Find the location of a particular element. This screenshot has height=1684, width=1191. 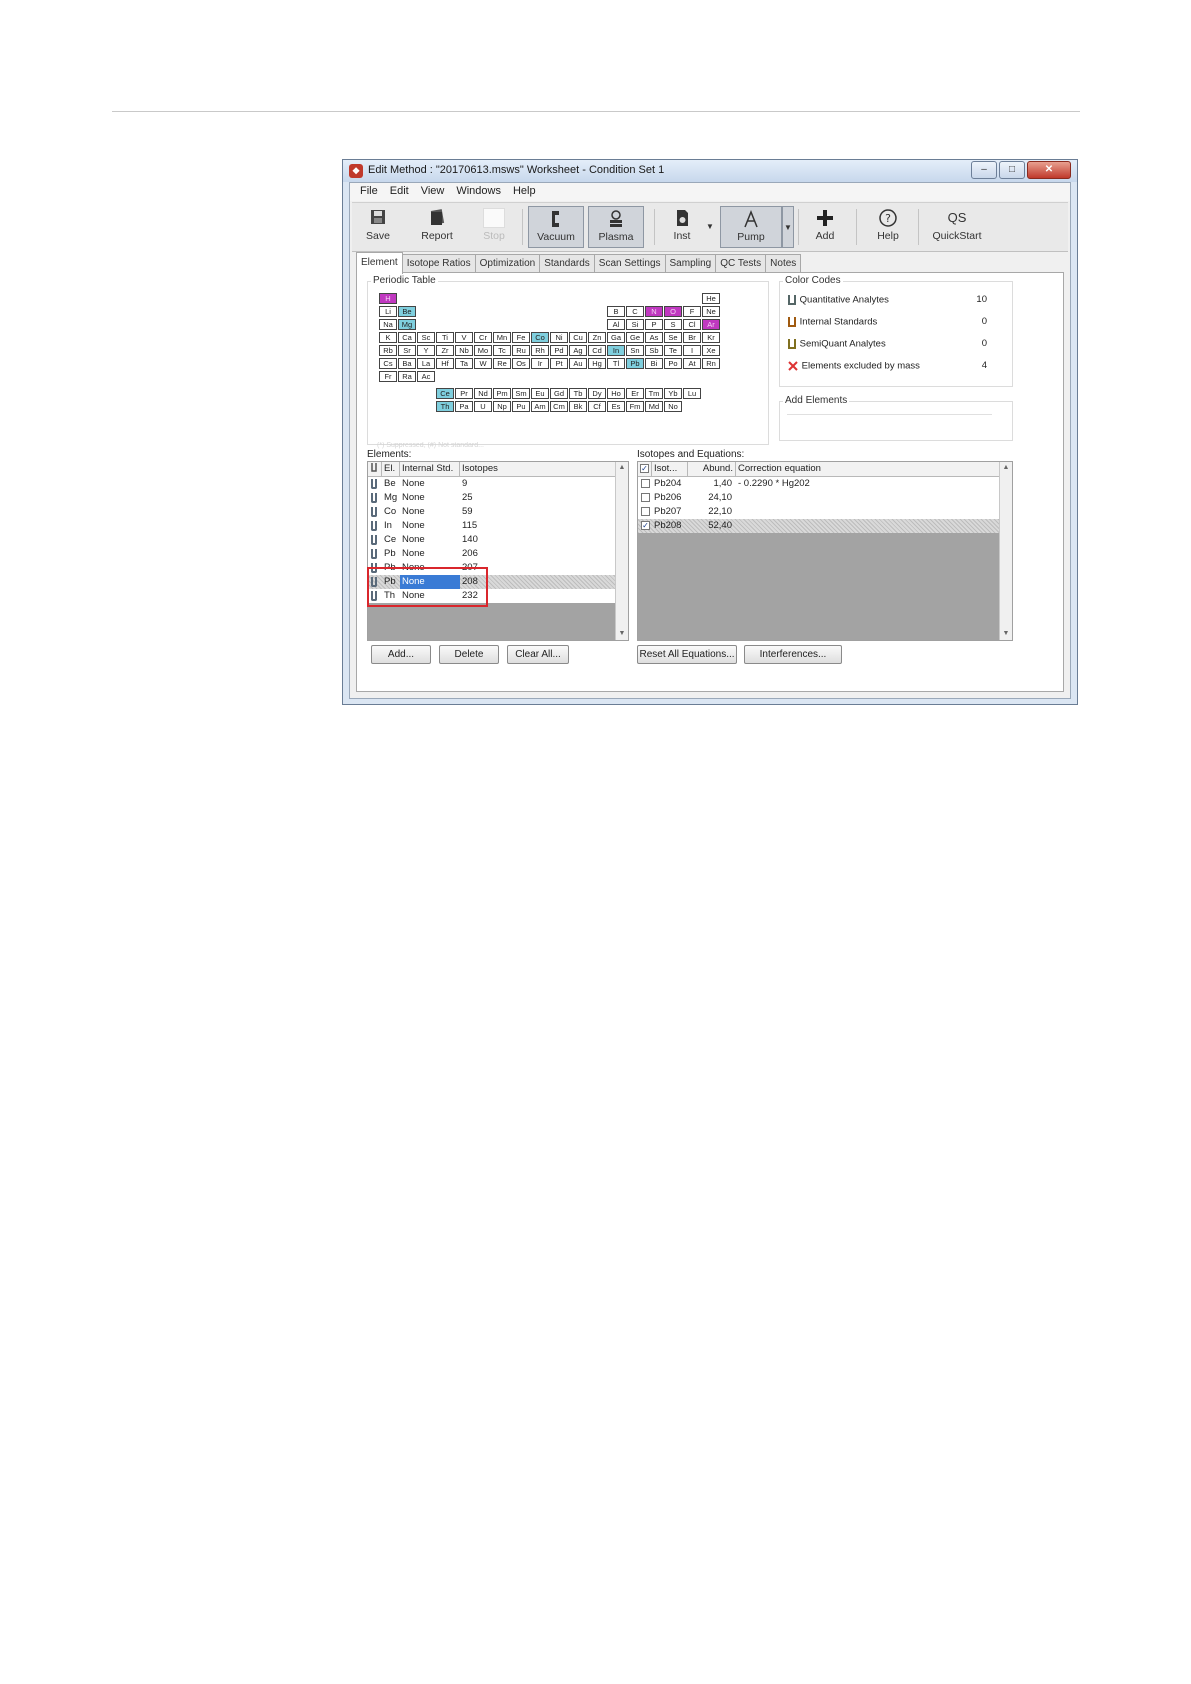

element-dy: Dy is located at coordinates (597, 393).